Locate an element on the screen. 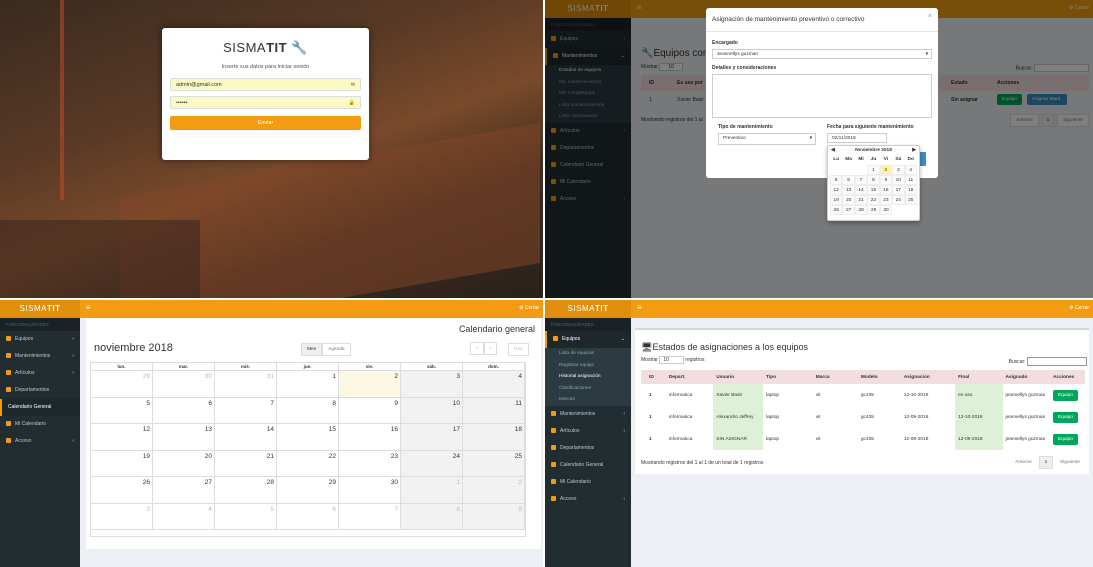  page-1: 1 is located at coordinates (1046, 462).